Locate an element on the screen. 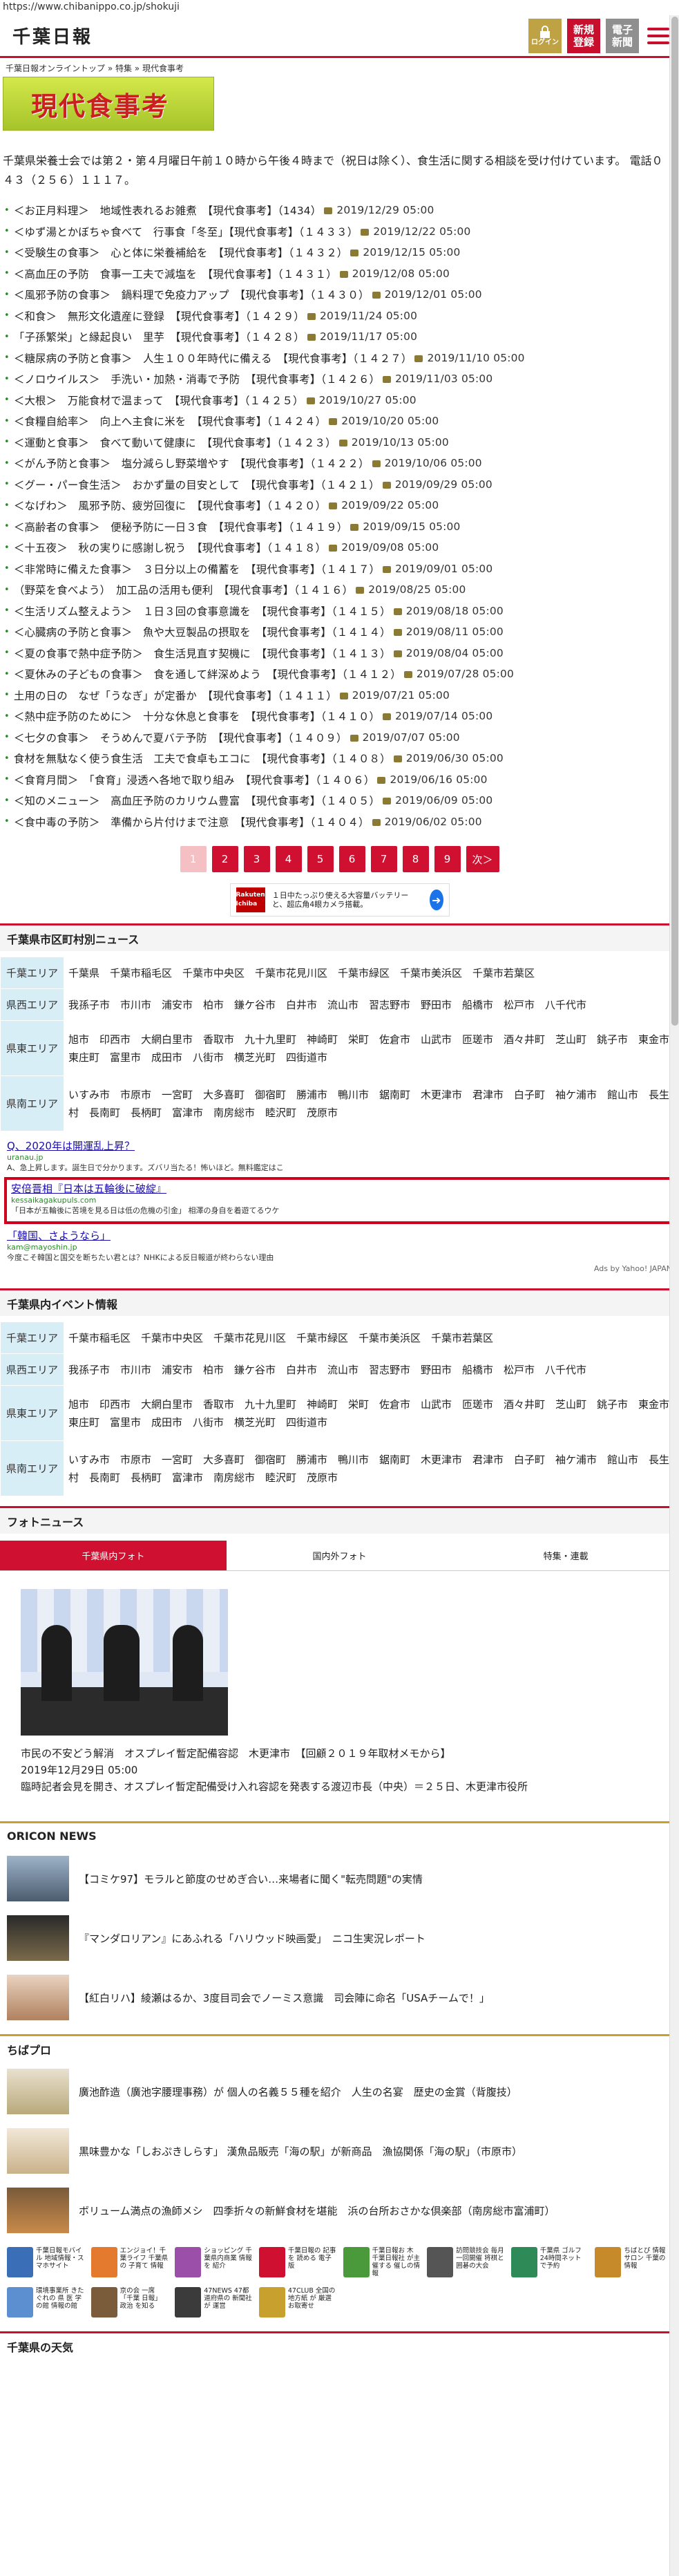  article-title: ＜食糧自給率＞ 向上へ主食に米を 【現代食事考】（１４２４） is located at coordinates (170, 421).